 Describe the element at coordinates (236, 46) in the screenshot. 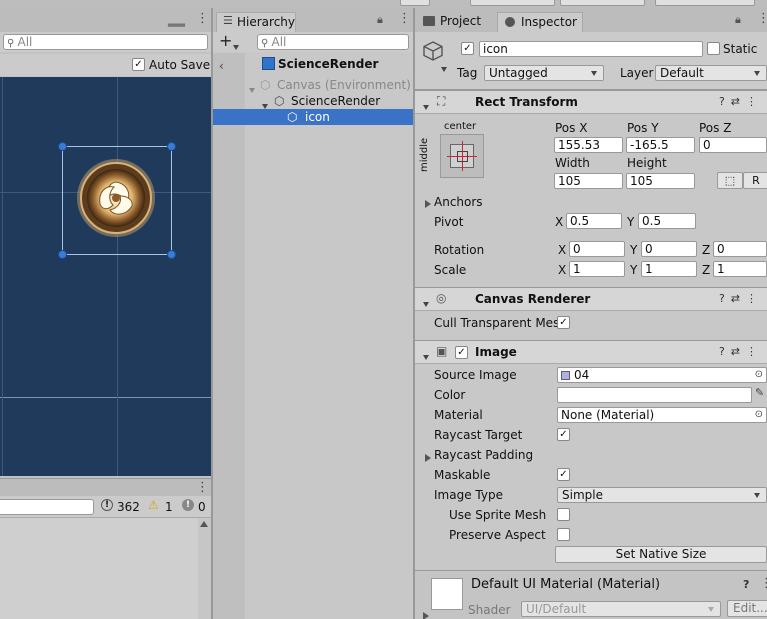

I see `add-dropdown-icon` at that location.